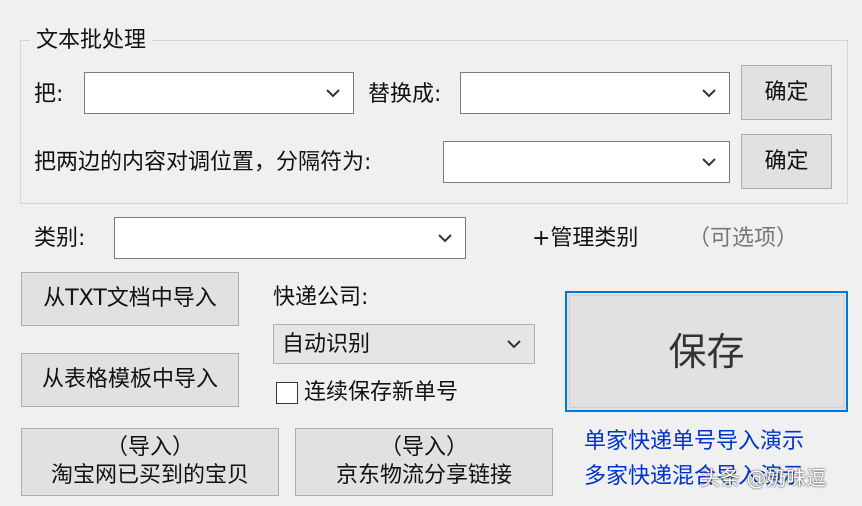 Image resolution: width=862 pixels, height=506 pixels. I want to click on swap-label: 把两边的内容对调位置，分隔符为:, so click(203, 162).